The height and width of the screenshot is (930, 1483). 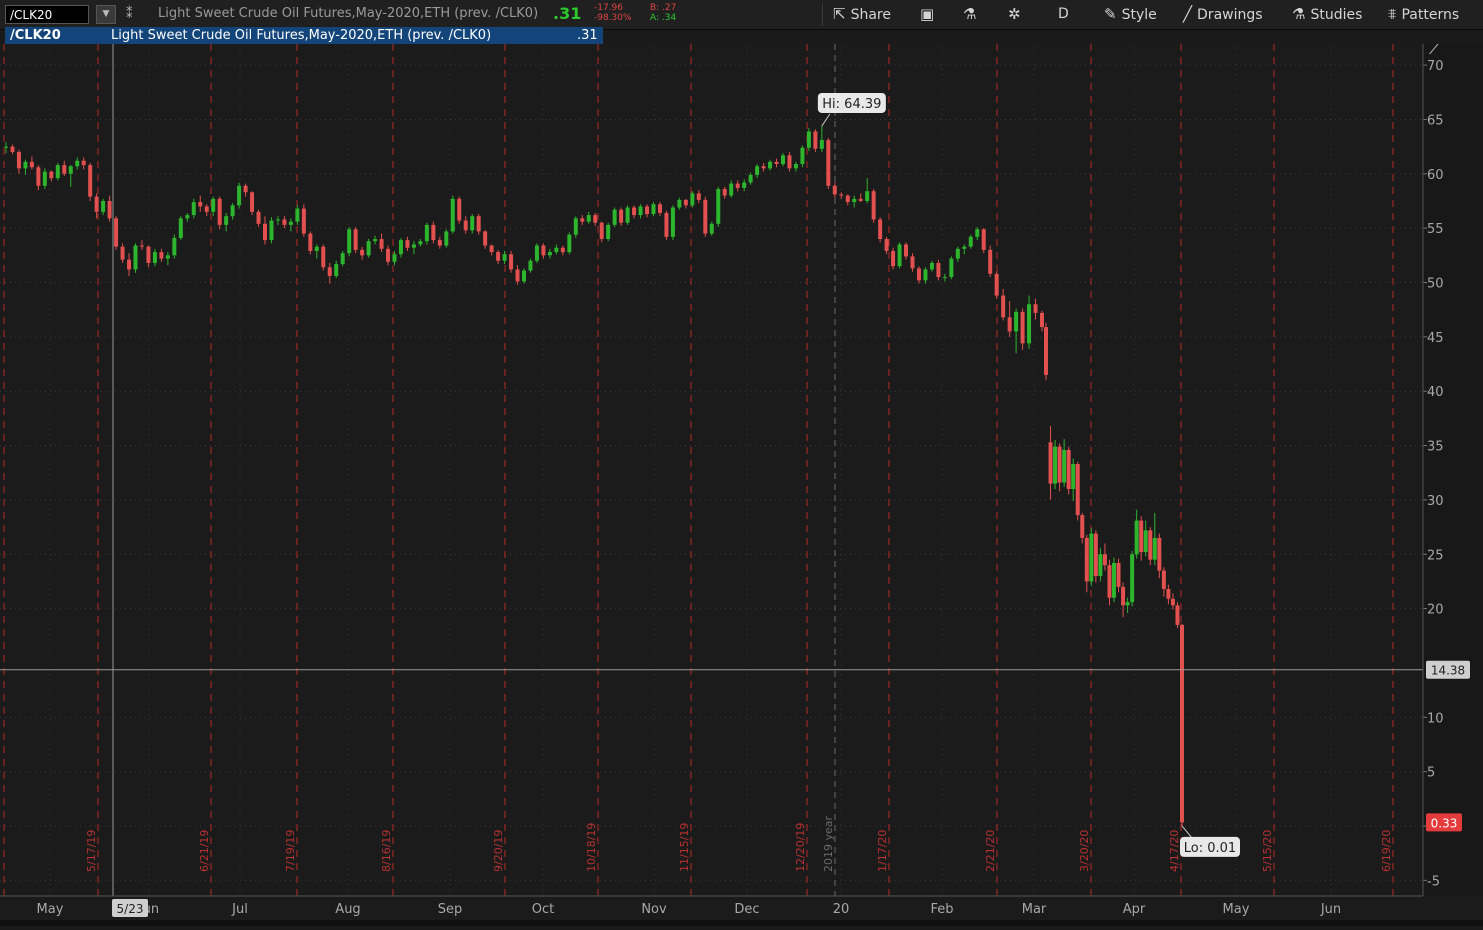 I want to click on symbol-input: /CLK20, so click(x=47, y=14).